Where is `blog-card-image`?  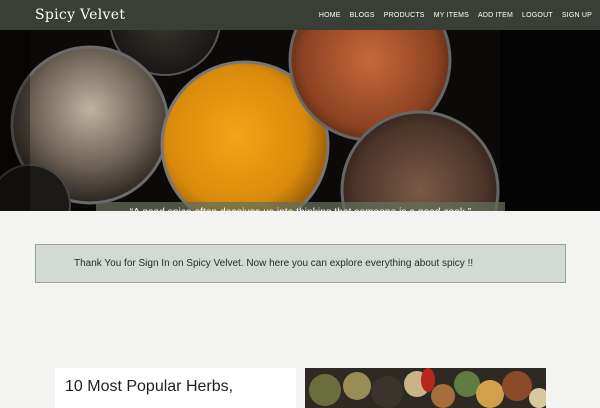 blog-card-image is located at coordinates (425, 388).